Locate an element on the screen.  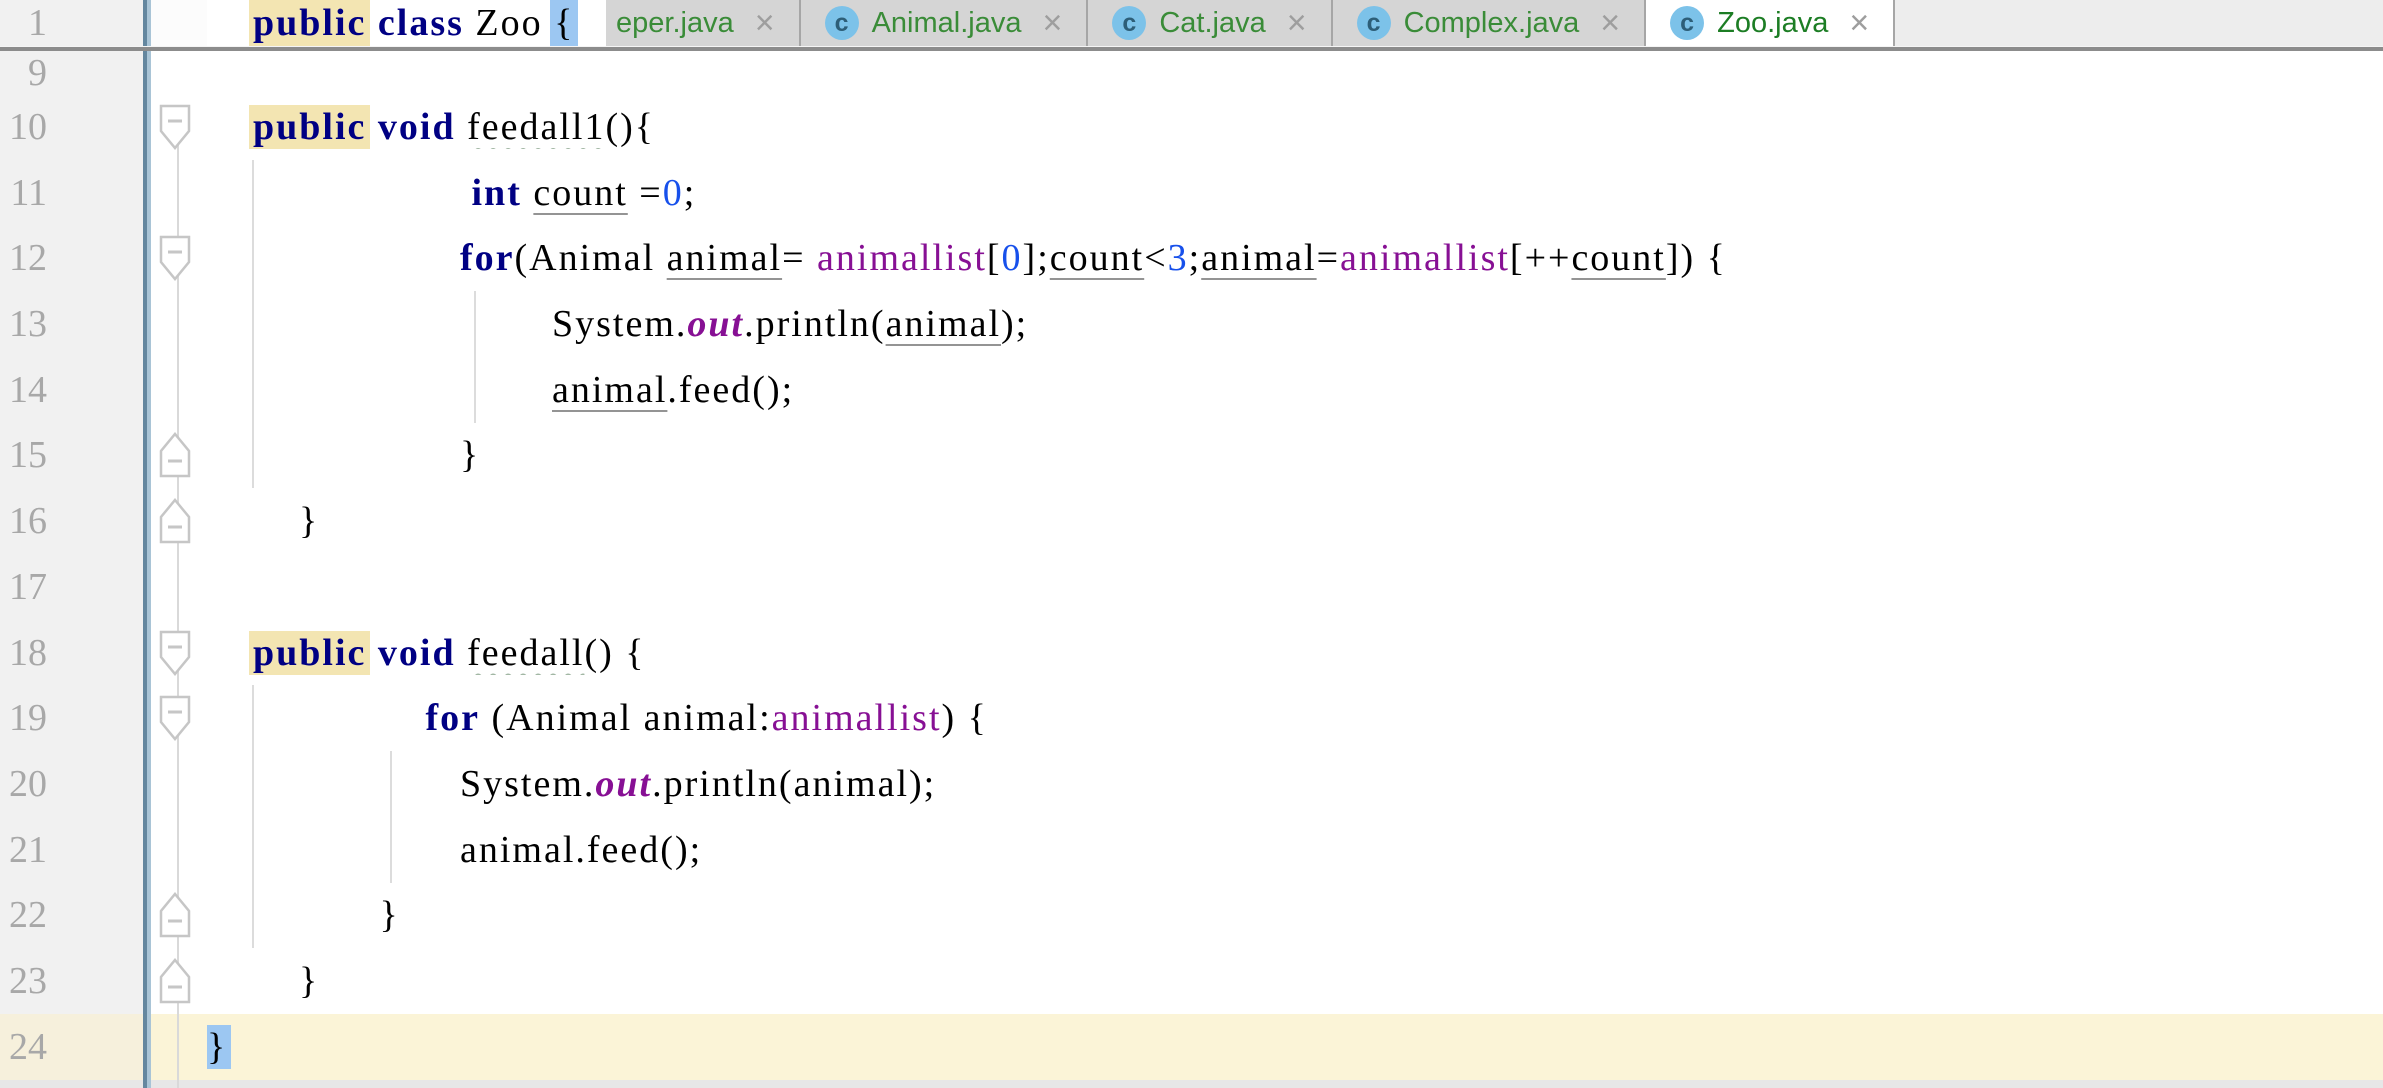
code-token: feedall is located at coordinates (526, 652).